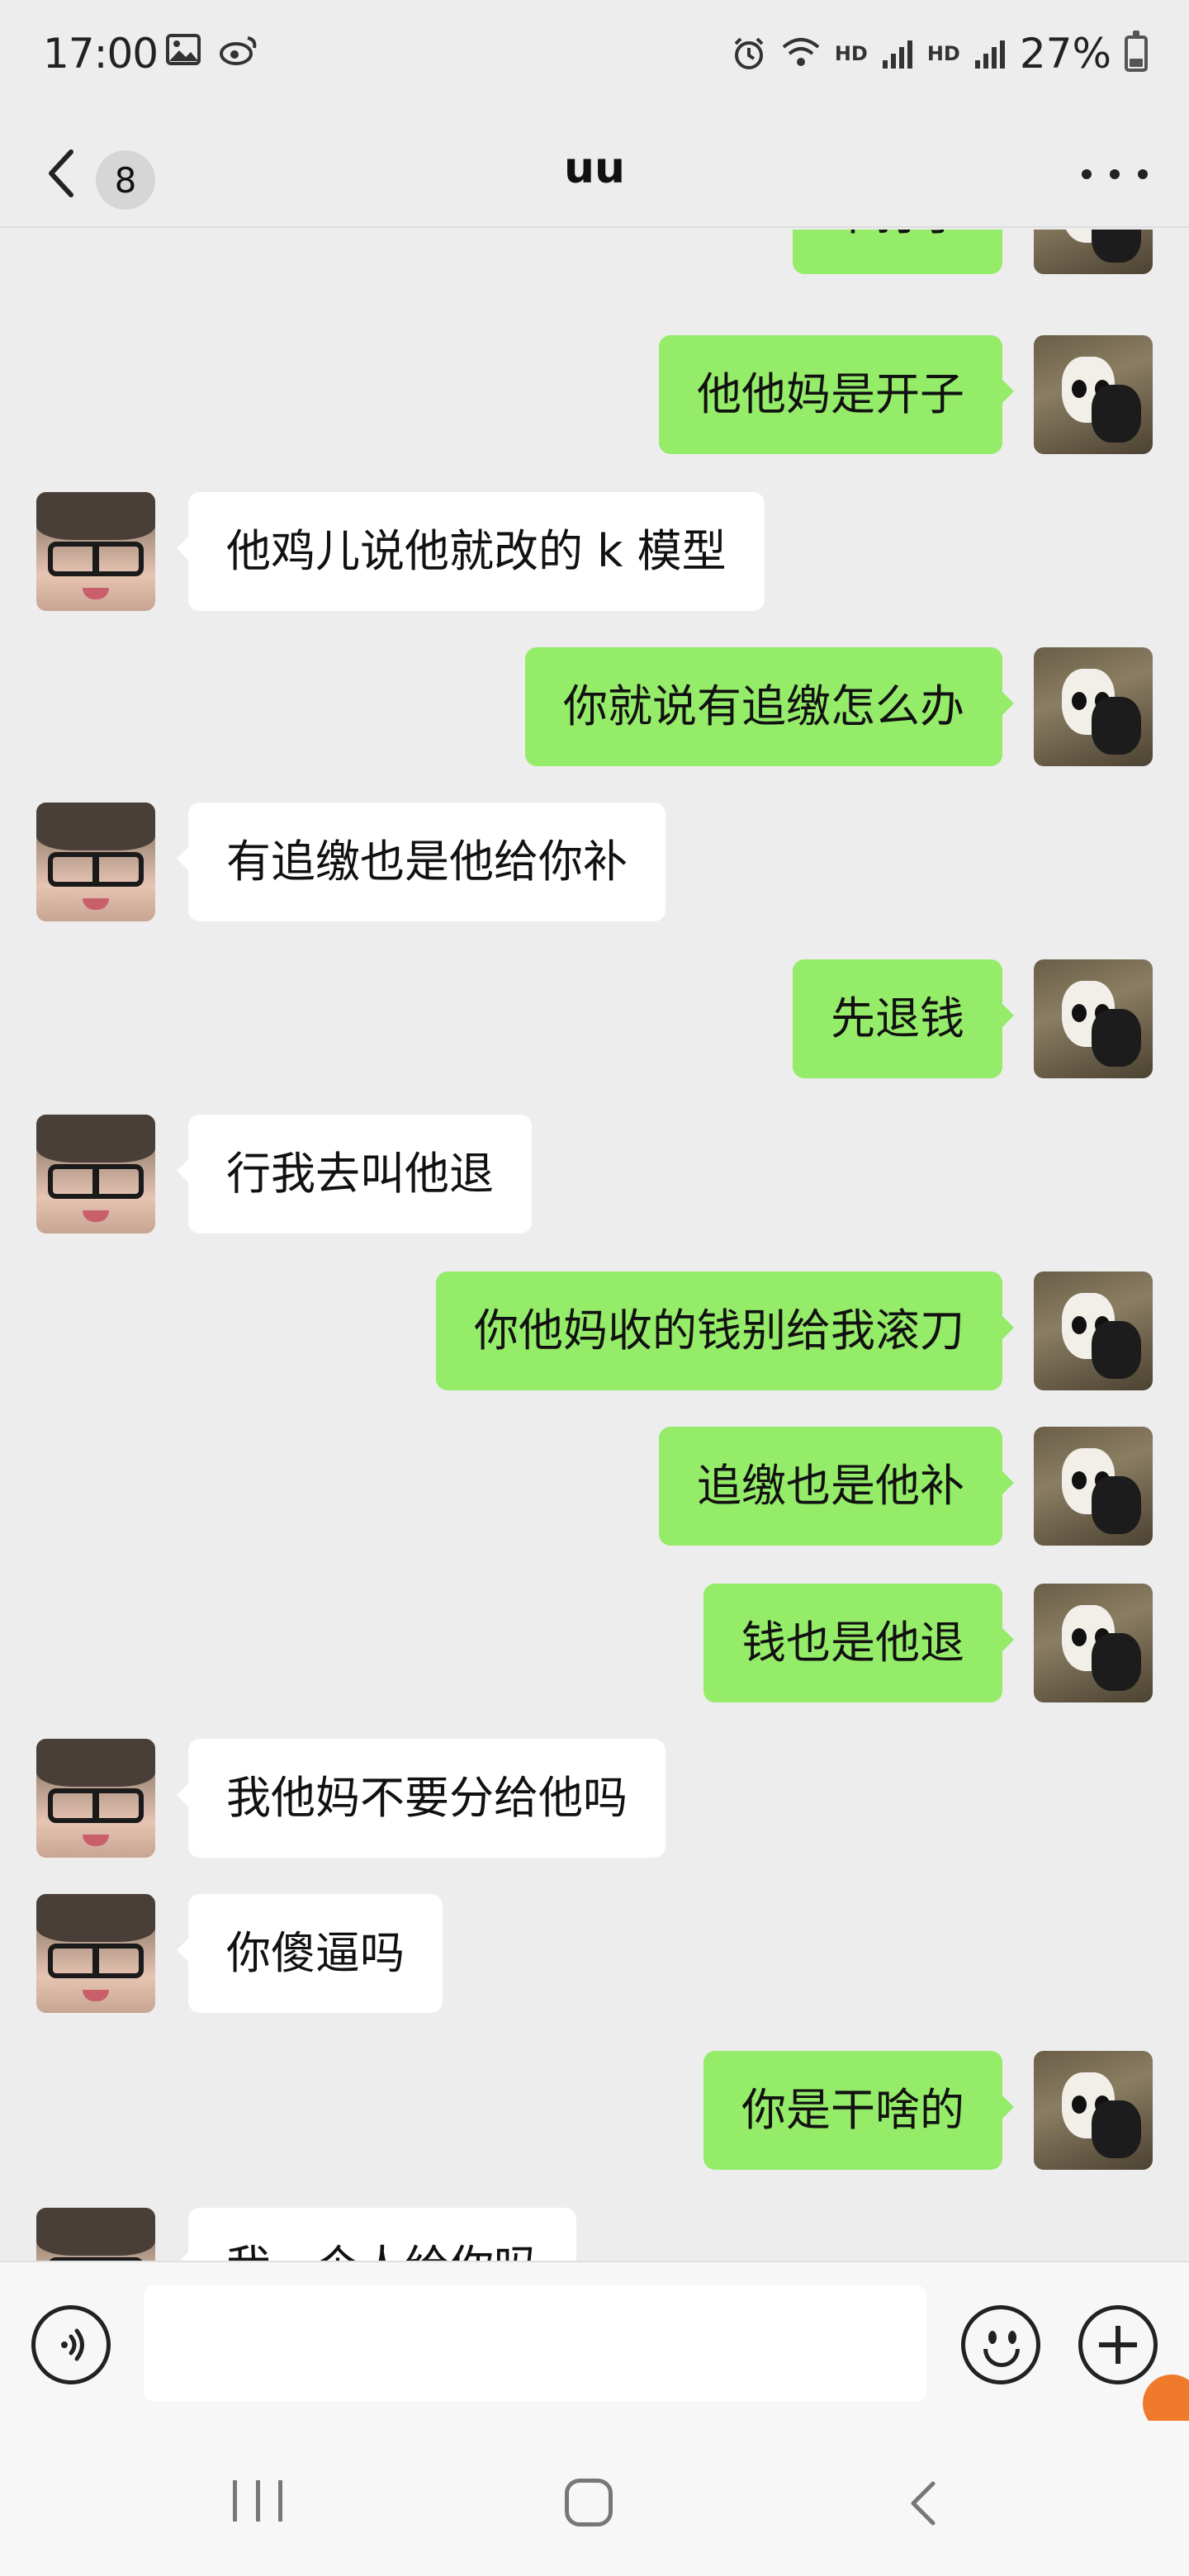  I want to click on message-row: 我一个人给你吗, so click(594, 2234).